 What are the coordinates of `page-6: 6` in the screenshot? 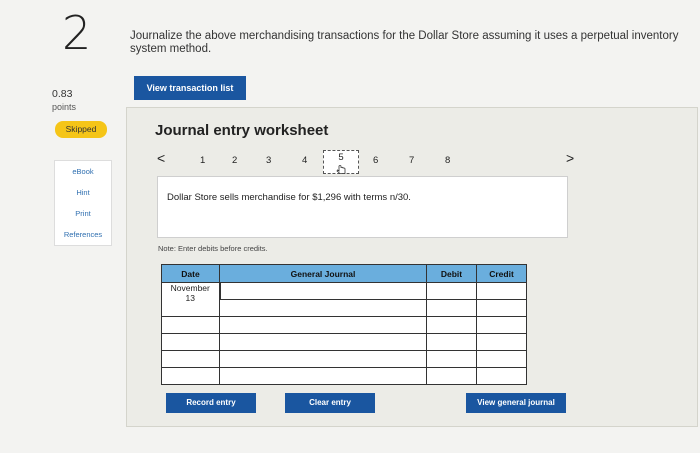 It's located at (375, 160).